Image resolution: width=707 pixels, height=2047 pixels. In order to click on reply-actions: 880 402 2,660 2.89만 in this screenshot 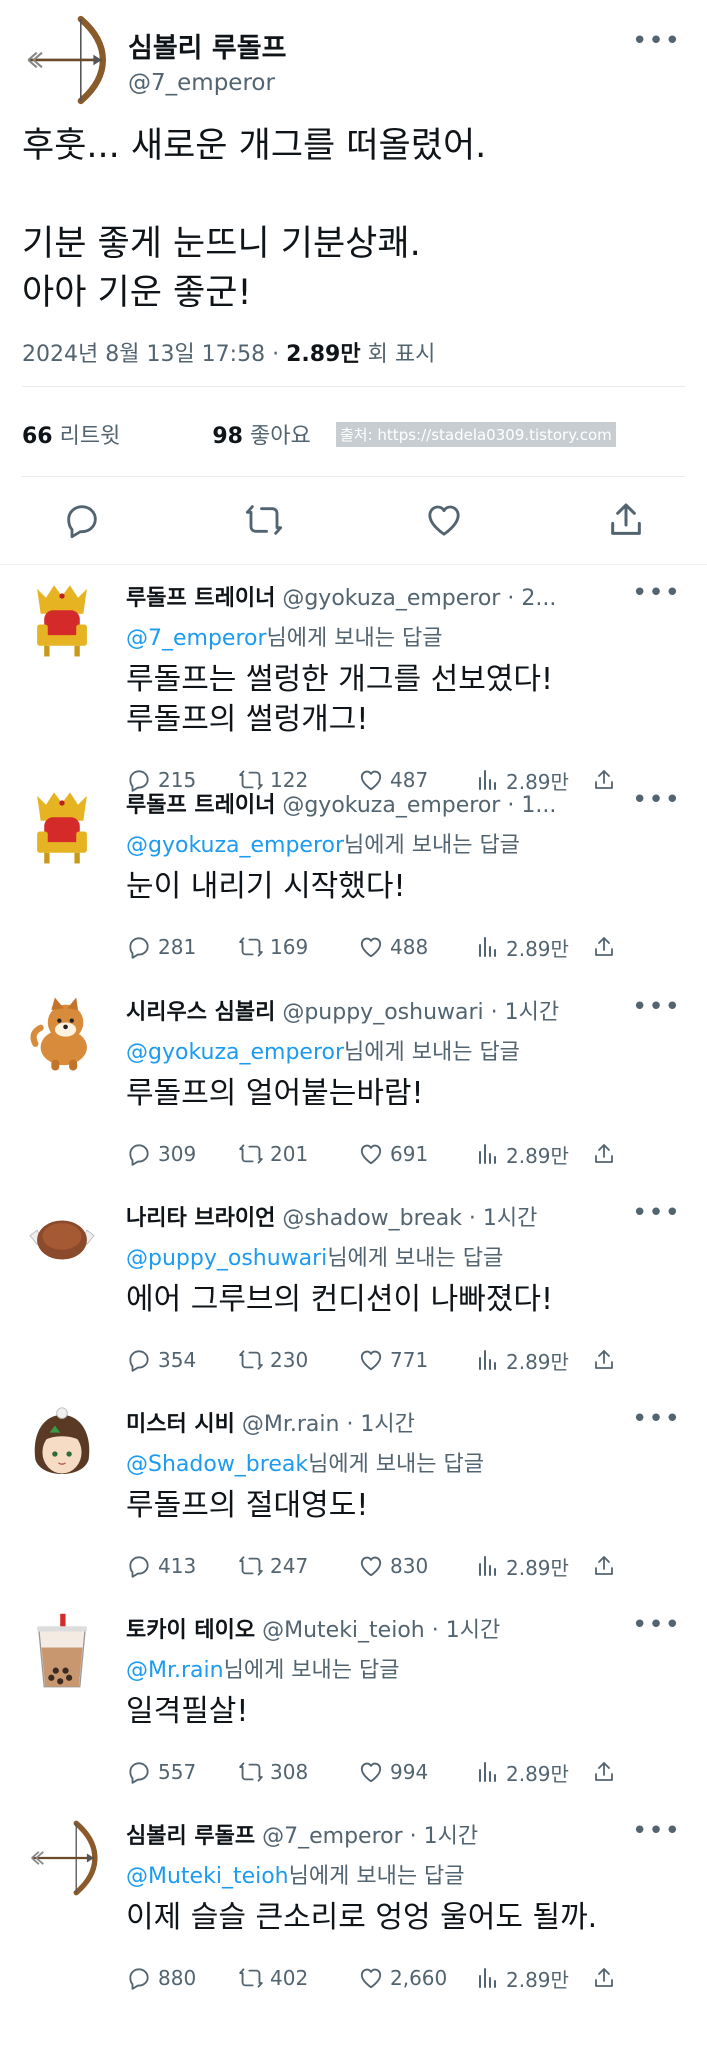, I will do `click(376, 1978)`.